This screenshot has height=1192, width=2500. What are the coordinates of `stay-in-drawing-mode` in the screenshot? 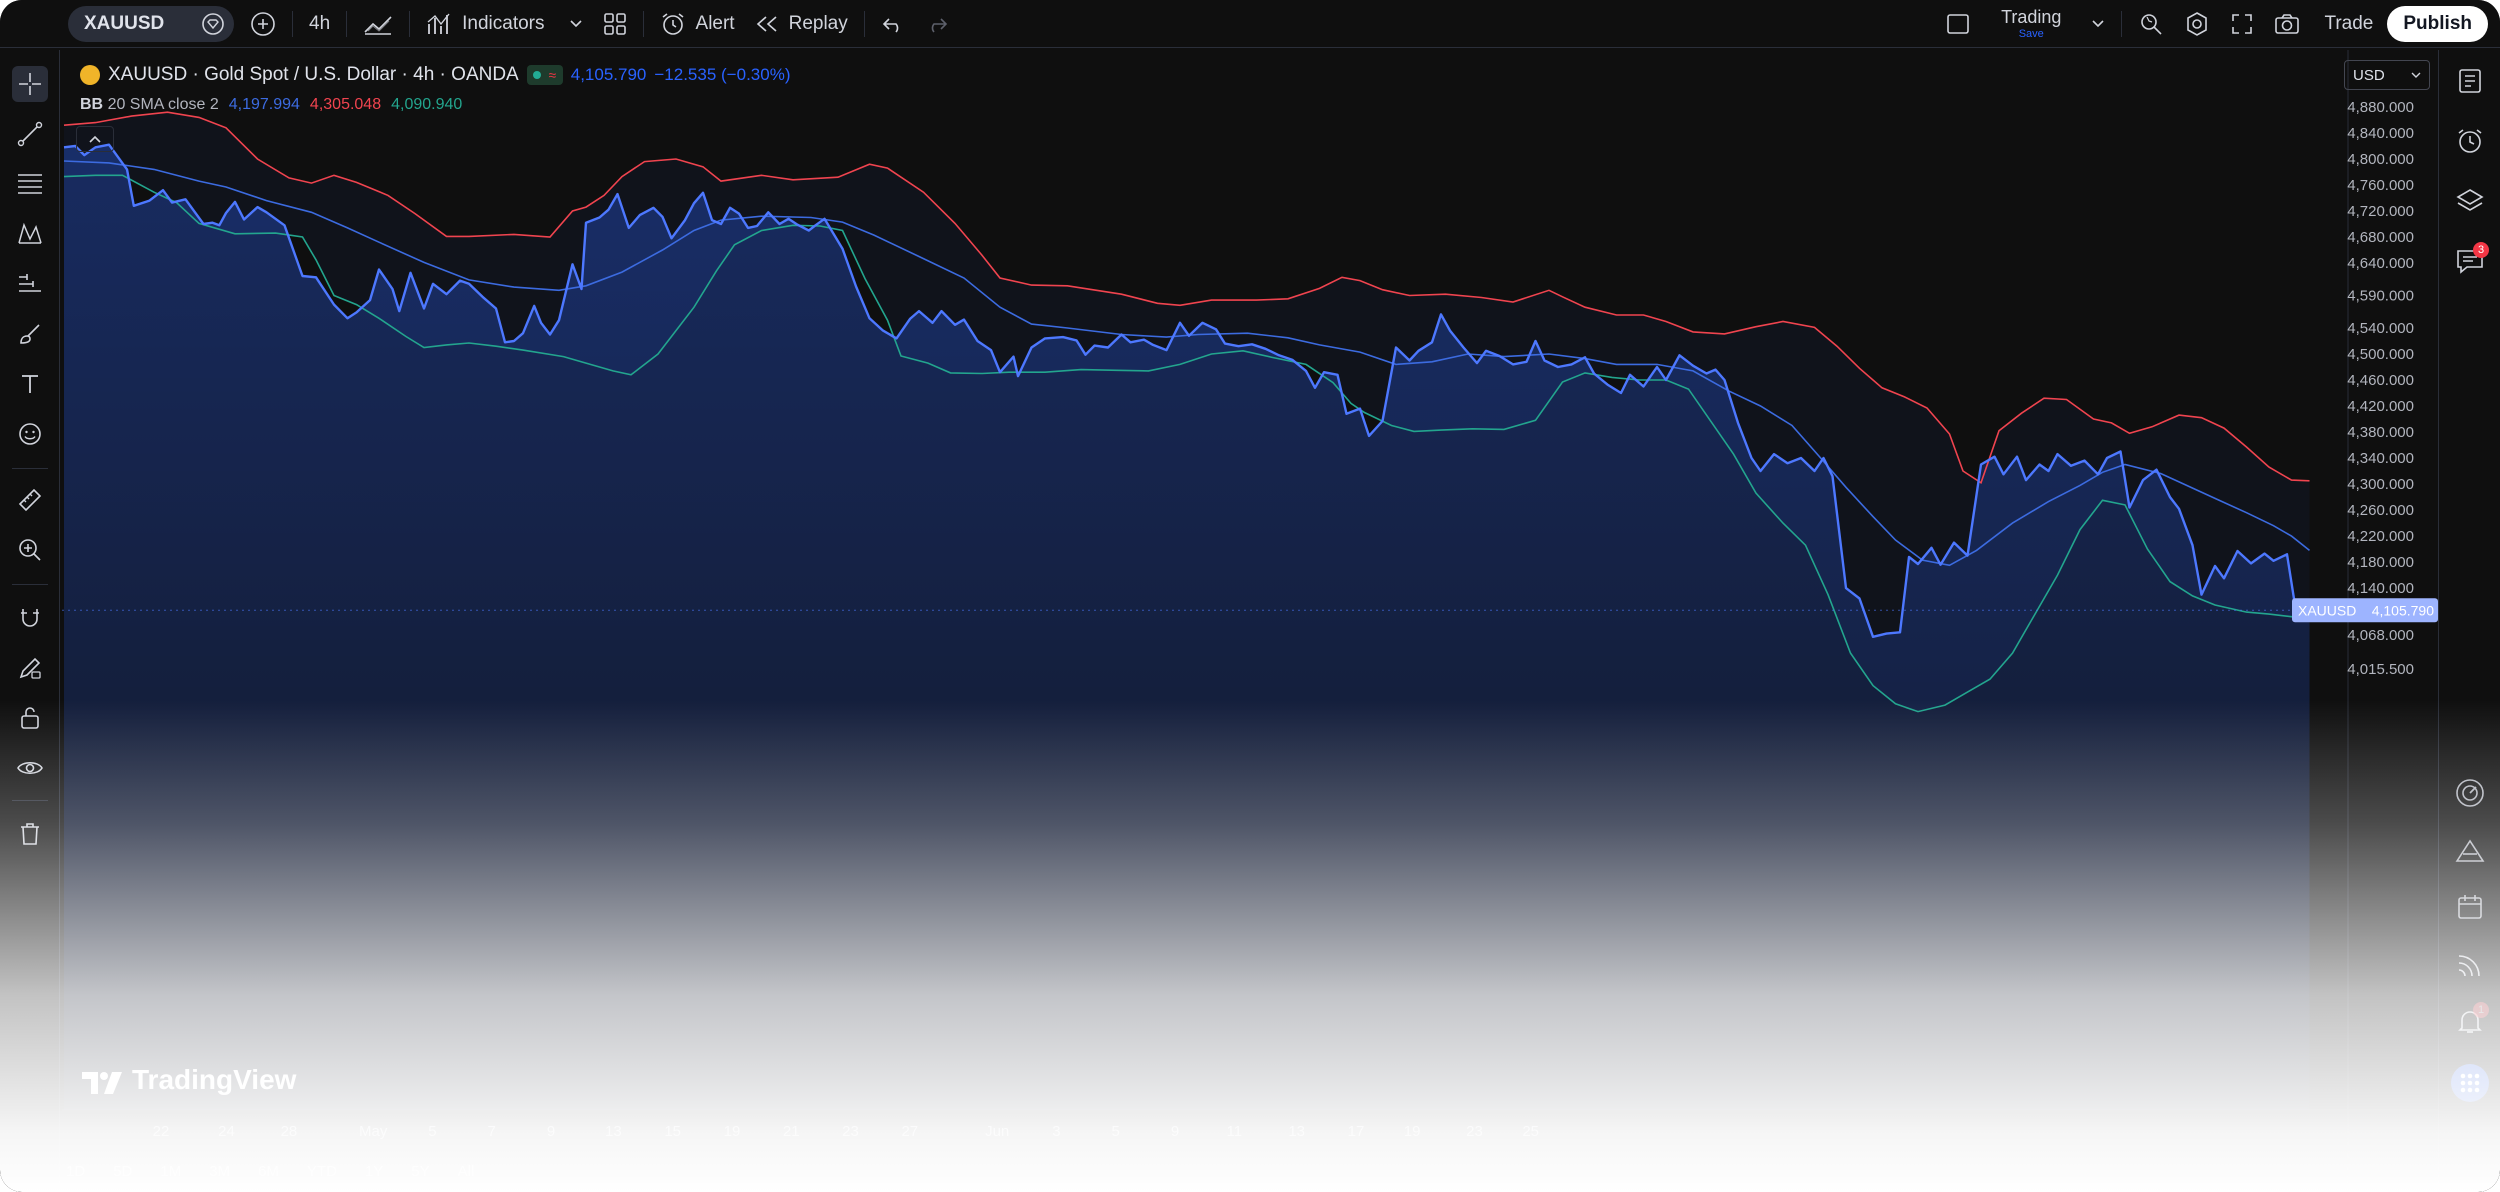 It's located at (30, 668).